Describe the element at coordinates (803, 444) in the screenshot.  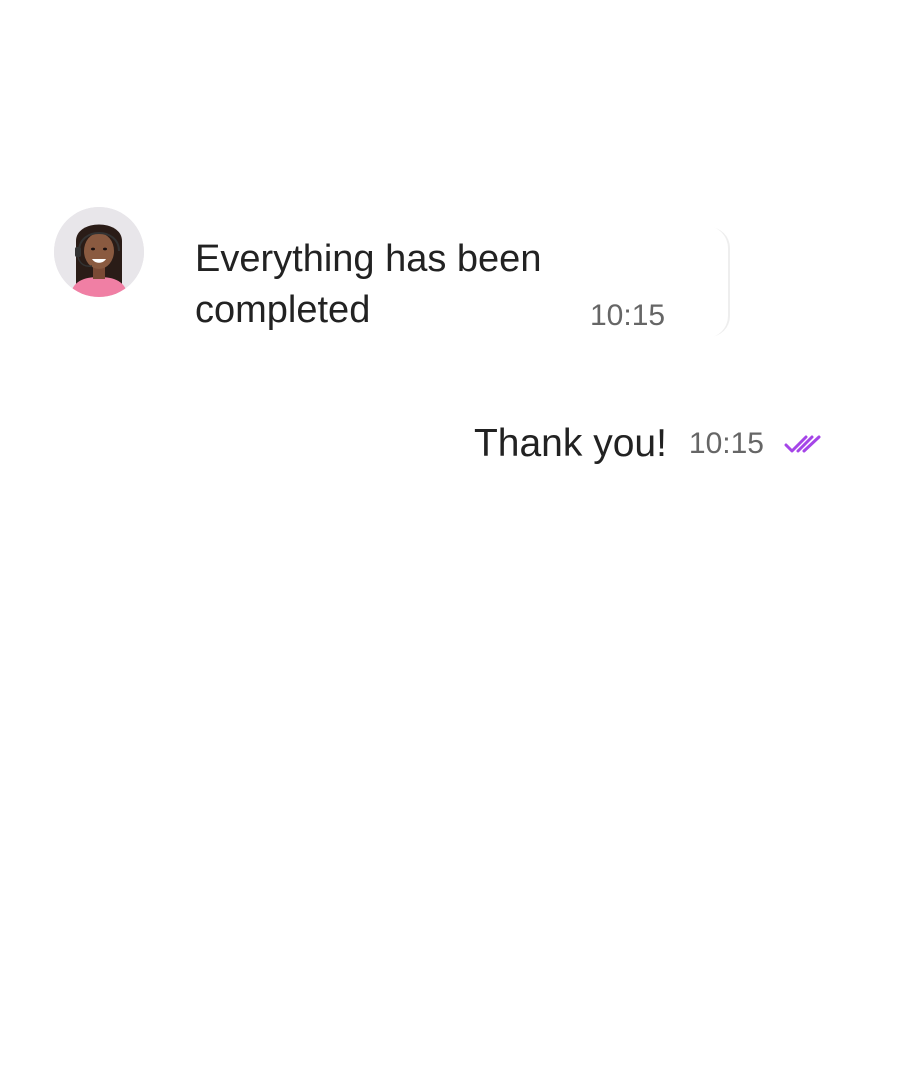
I see `double-check-icon` at that location.